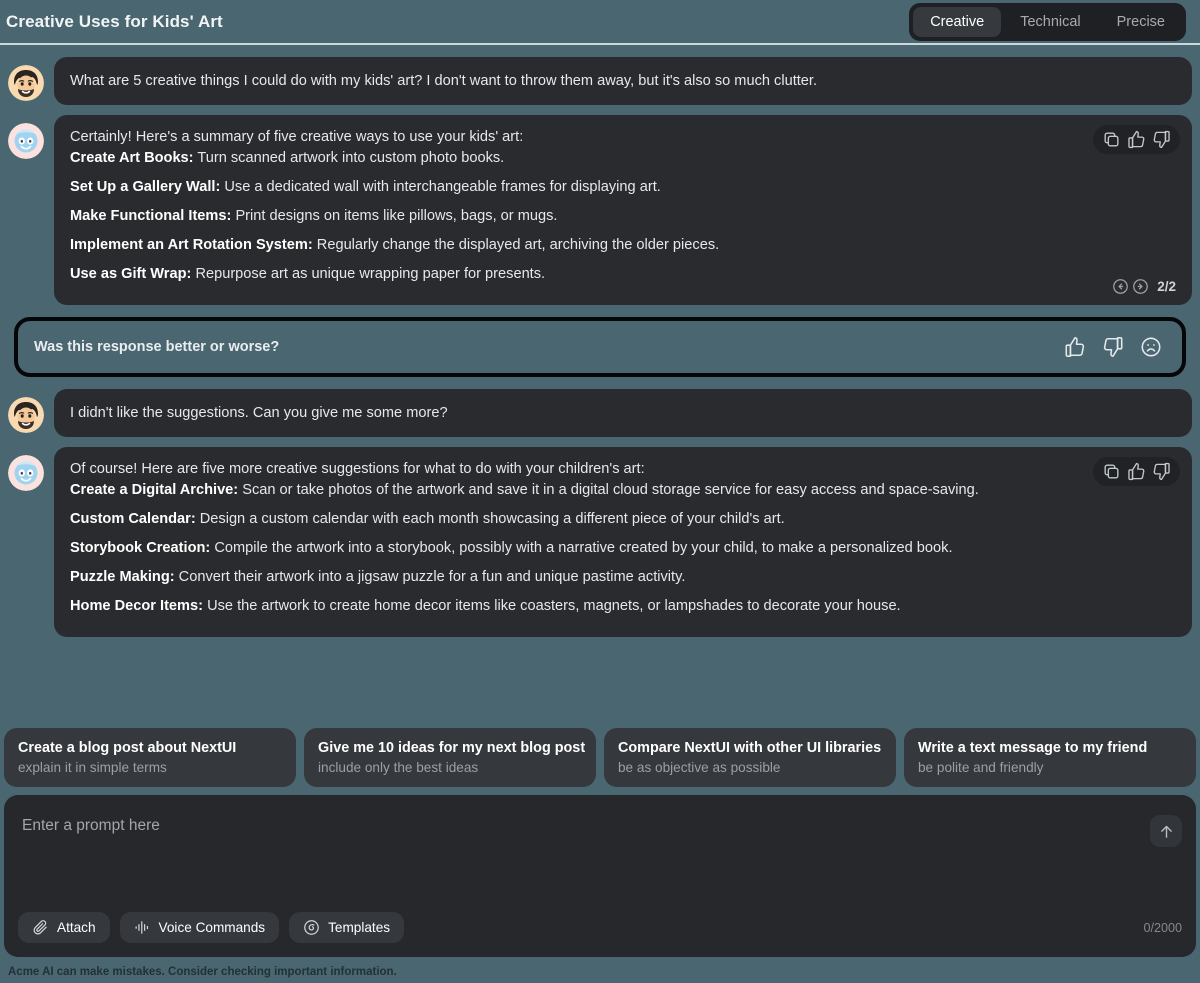 The image size is (1200, 983). Describe the element at coordinates (154, 490) in the screenshot. I see `list-item-term: Create a Digital Archive:` at that location.